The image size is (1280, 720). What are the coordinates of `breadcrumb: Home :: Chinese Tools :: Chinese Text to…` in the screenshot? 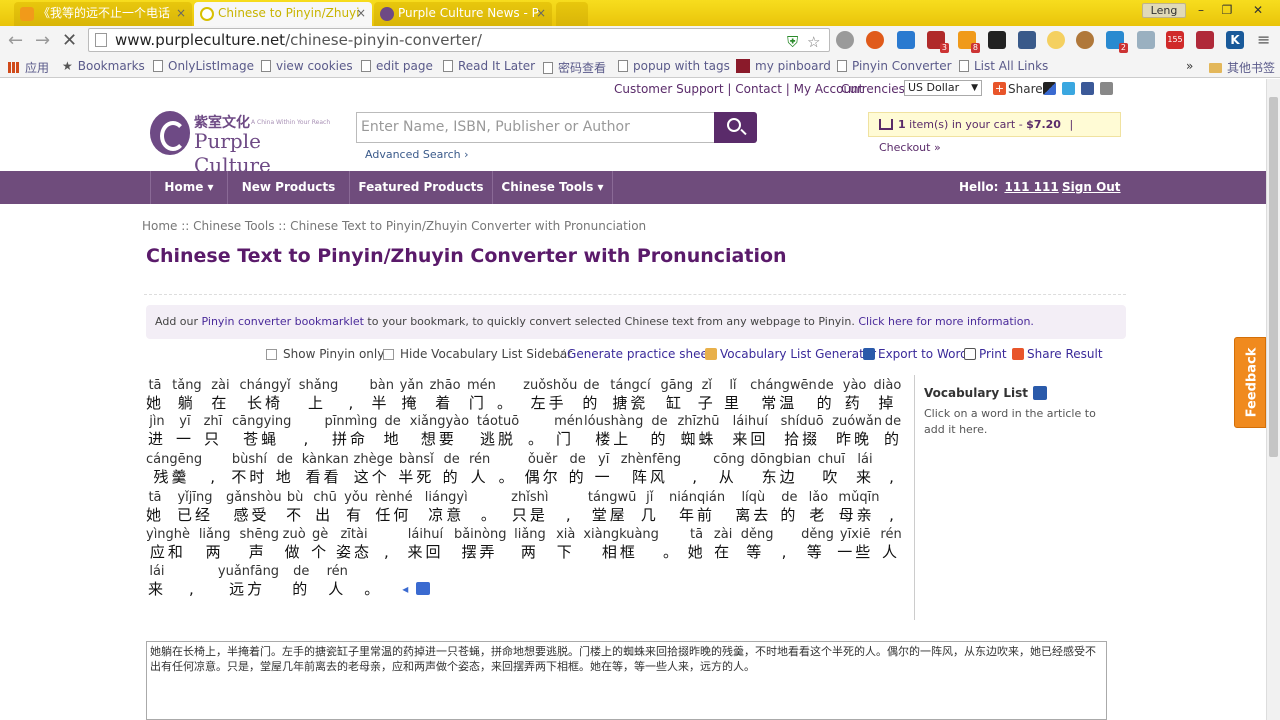 It's located at (394, 226).